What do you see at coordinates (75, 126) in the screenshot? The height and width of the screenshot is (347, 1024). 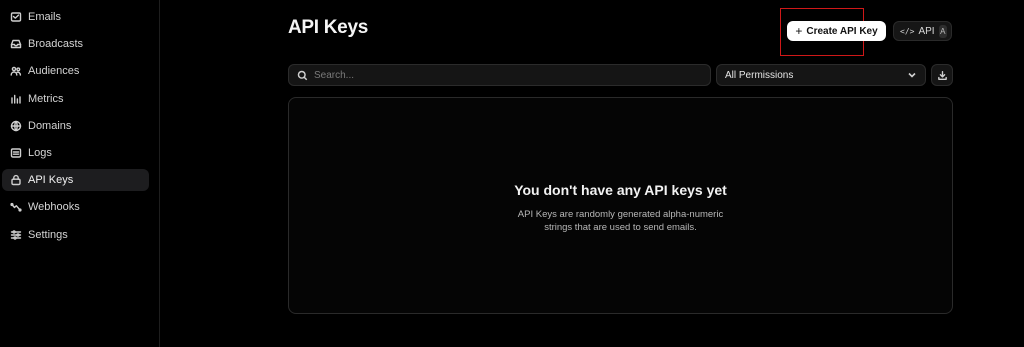 I see `sidebar-item-domains: Domains` at bounding box center [75, 126].